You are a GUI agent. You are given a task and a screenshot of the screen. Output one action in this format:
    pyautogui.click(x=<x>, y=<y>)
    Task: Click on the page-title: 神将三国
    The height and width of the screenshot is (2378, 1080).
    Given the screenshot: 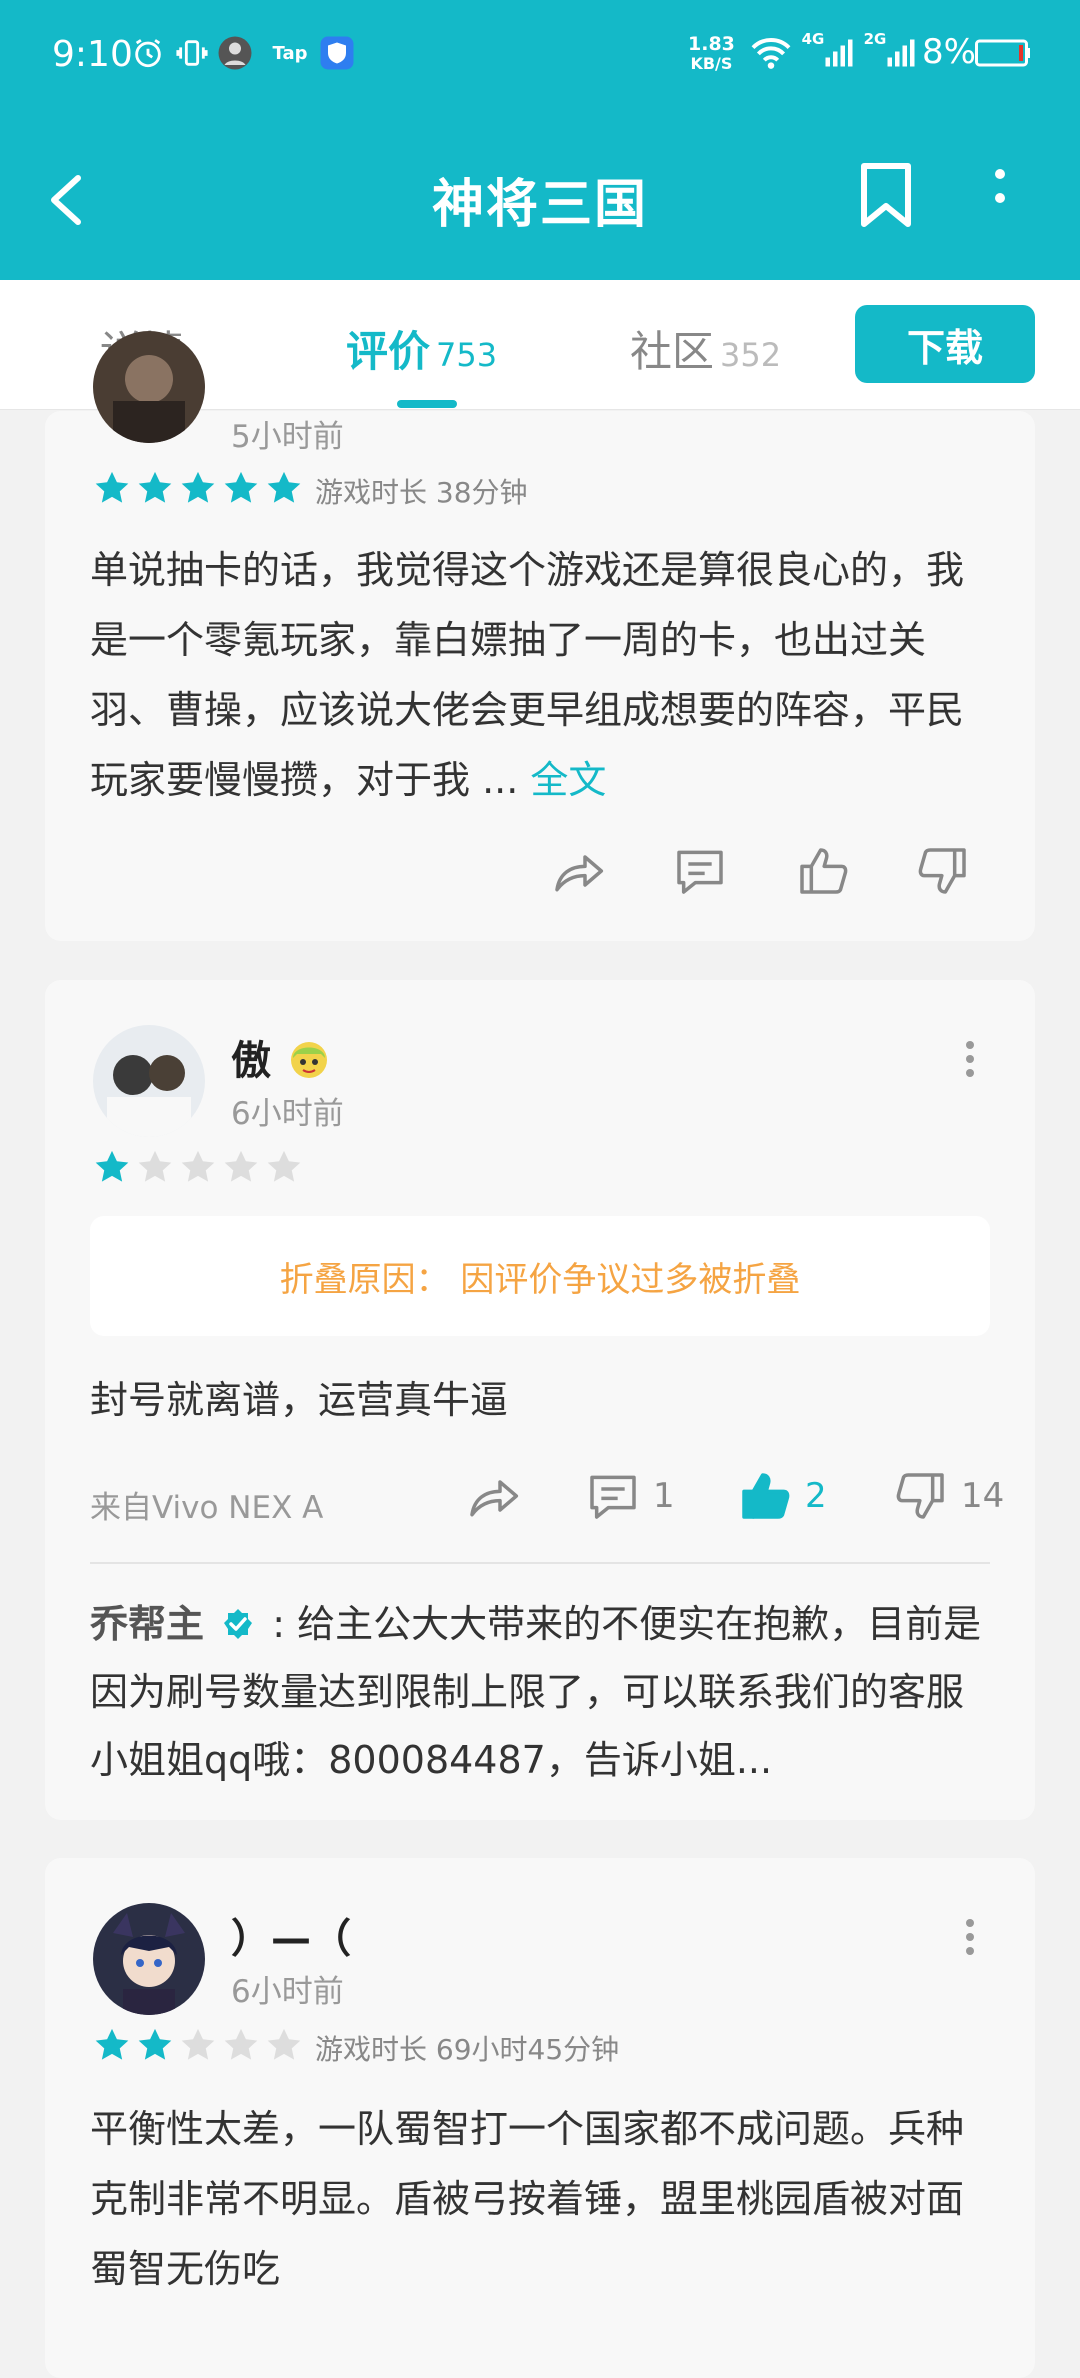 What is the action you would take?
    pyautogui.click(x=539, y=205)
    